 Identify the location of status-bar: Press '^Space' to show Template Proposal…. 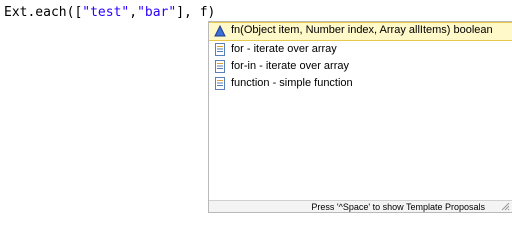
(360, 206).